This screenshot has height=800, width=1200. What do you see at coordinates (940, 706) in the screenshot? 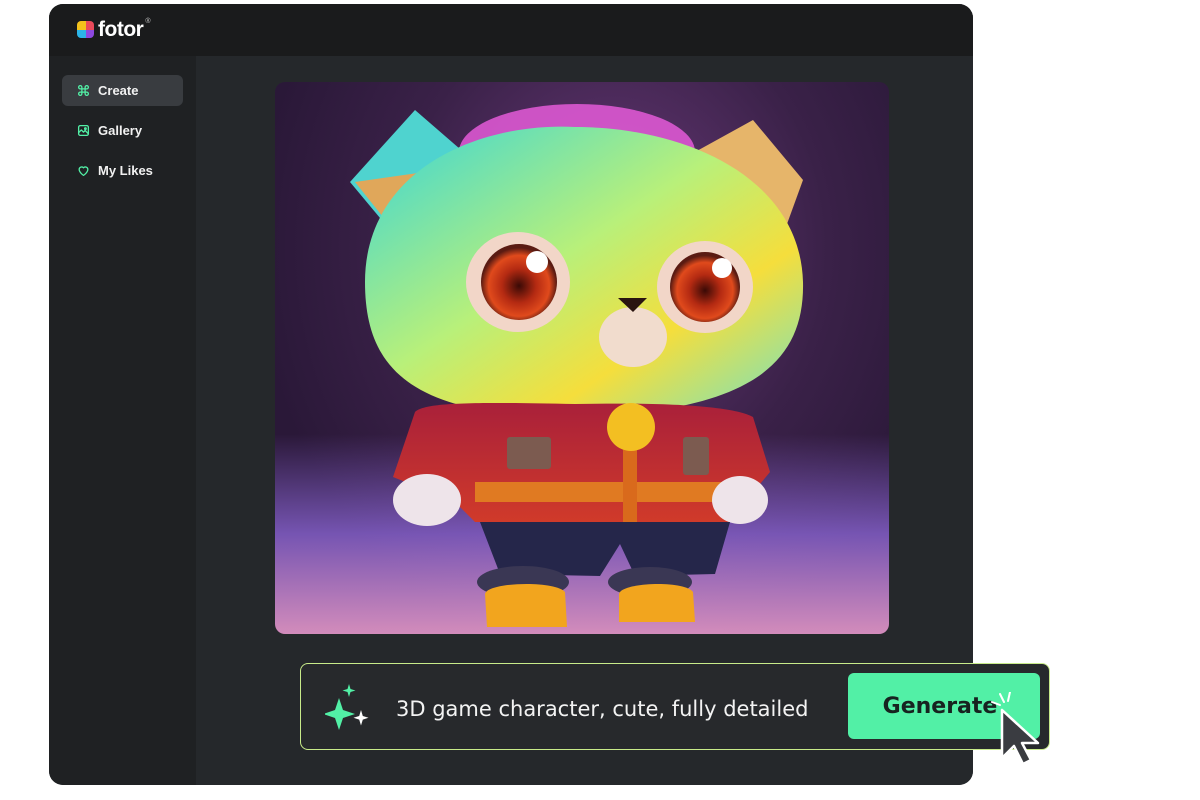
I see `generate-button-label: Generate` at bounding box center [940, 706].